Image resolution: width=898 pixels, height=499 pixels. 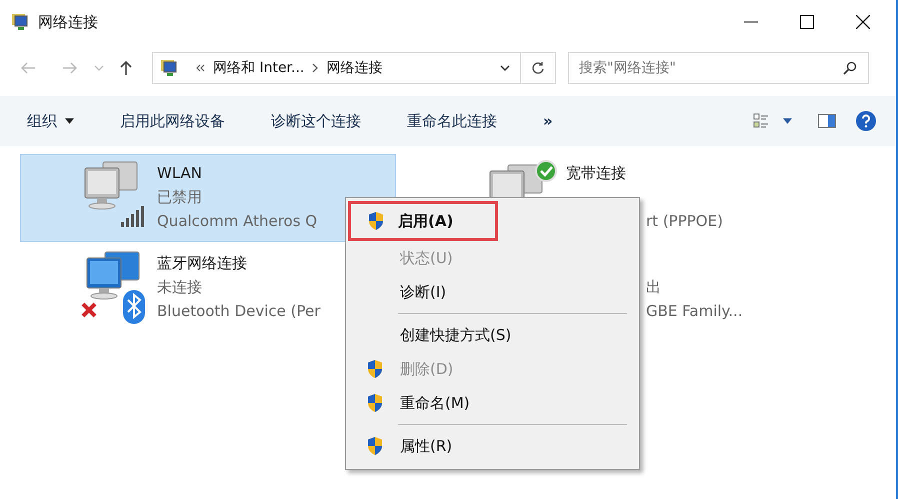 What do you see at coordinates (68, 22) in the screenshot?
I see `window-title: 网络连接` at bounding box center [68, 22].